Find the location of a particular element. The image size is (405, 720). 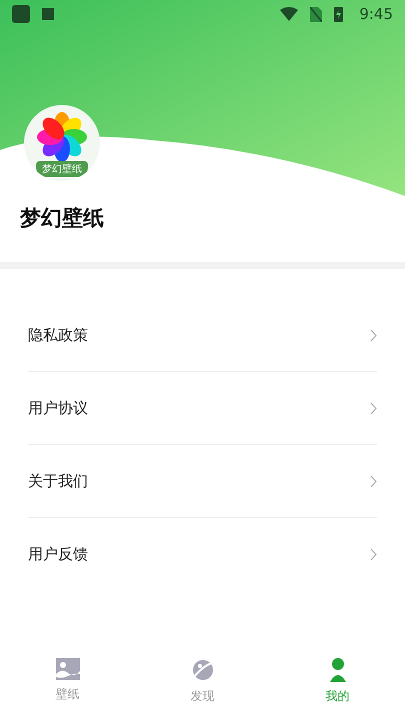

clock-time: 9:45 is located at coordinates (376, 14).